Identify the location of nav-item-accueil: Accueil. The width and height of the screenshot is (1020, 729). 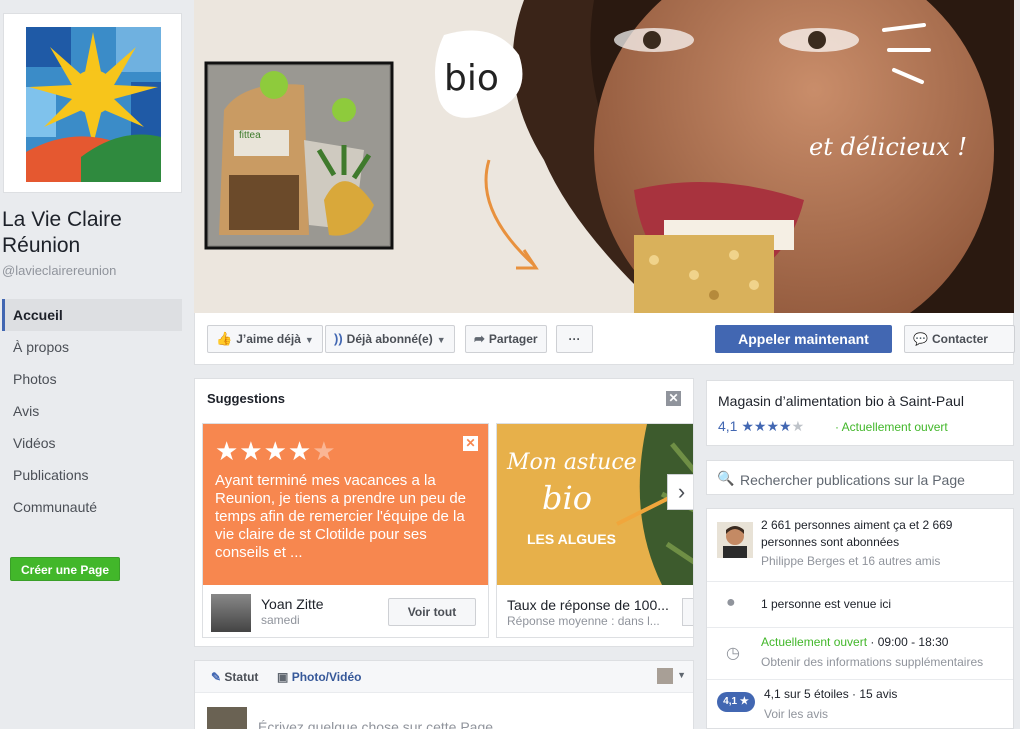
(92, 315).